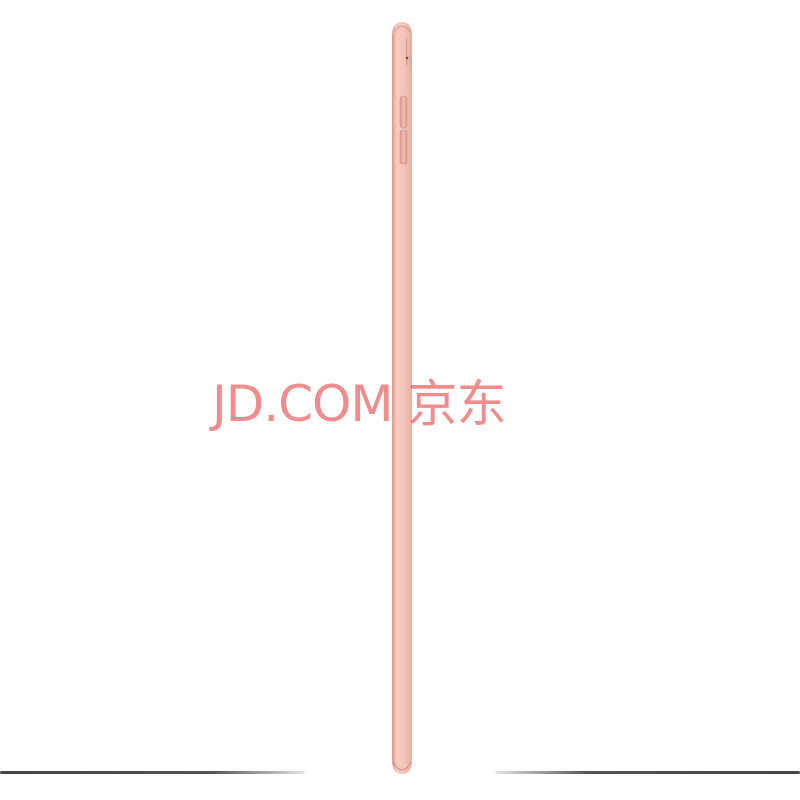  I want to click on microphone-hole, so click(407, 58).